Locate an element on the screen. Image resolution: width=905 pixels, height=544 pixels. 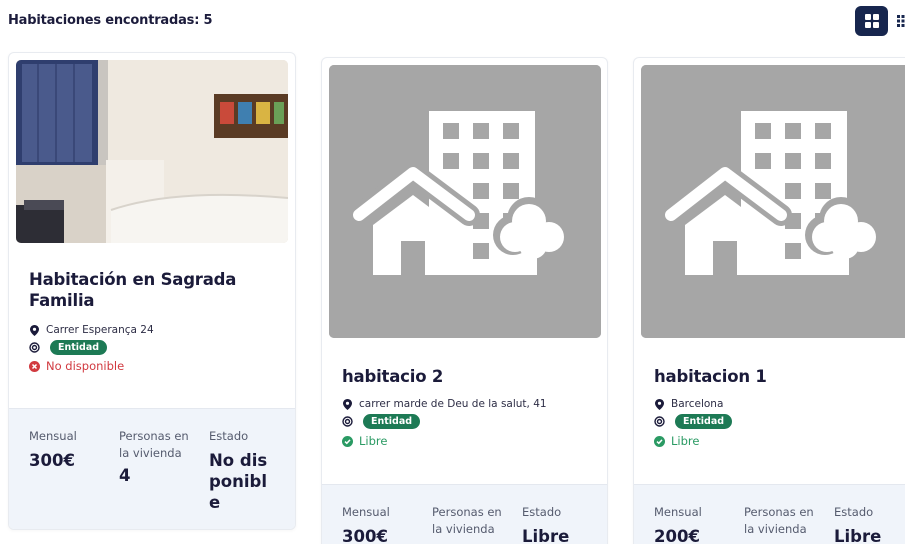
monthly-value: 200€ is located at coordinates (677, 535).